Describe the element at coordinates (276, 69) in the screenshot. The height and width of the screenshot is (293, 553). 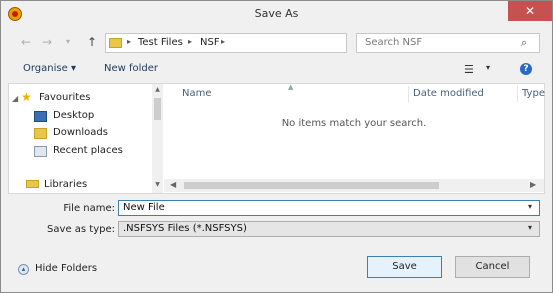
I see `command-toolbar: Organise ▾ New folder ☰ ▾ ?` at that location.